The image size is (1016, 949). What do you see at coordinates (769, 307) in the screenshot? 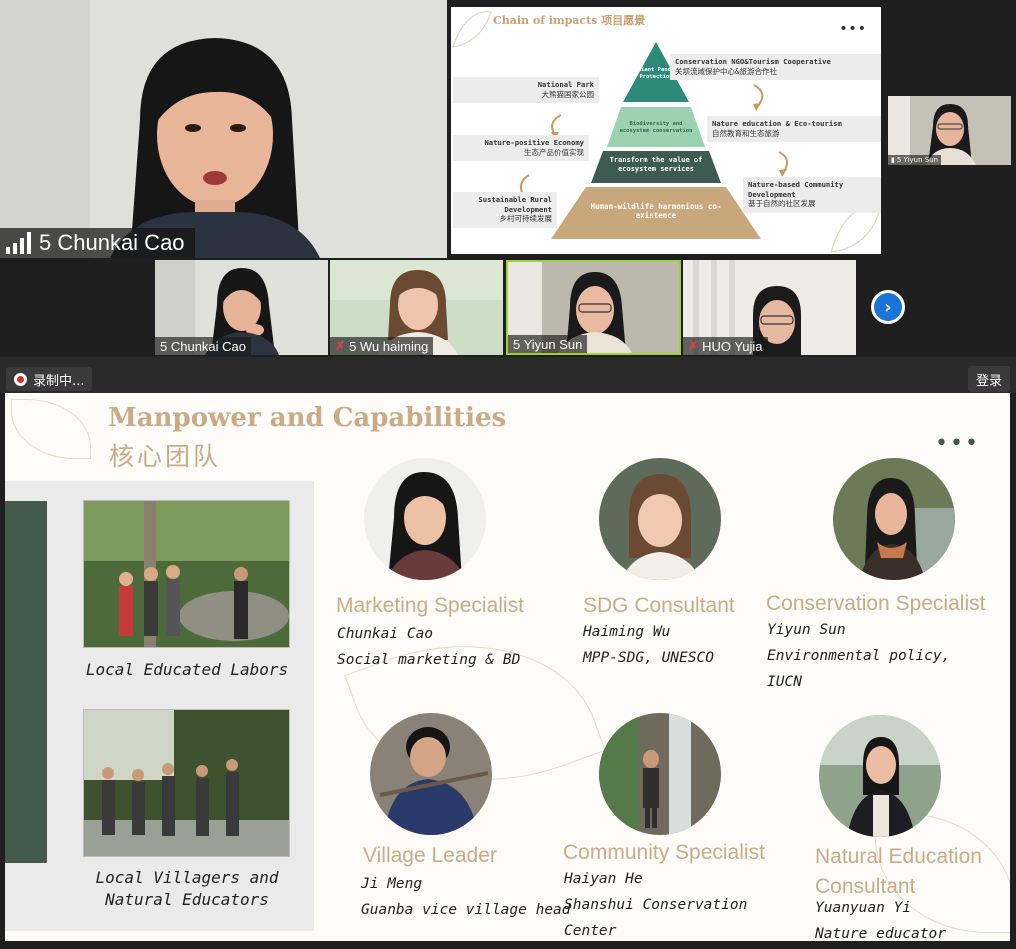
I see `strip-tile-4: ✗ HUO Yujia` at bounding box center [769, 307].